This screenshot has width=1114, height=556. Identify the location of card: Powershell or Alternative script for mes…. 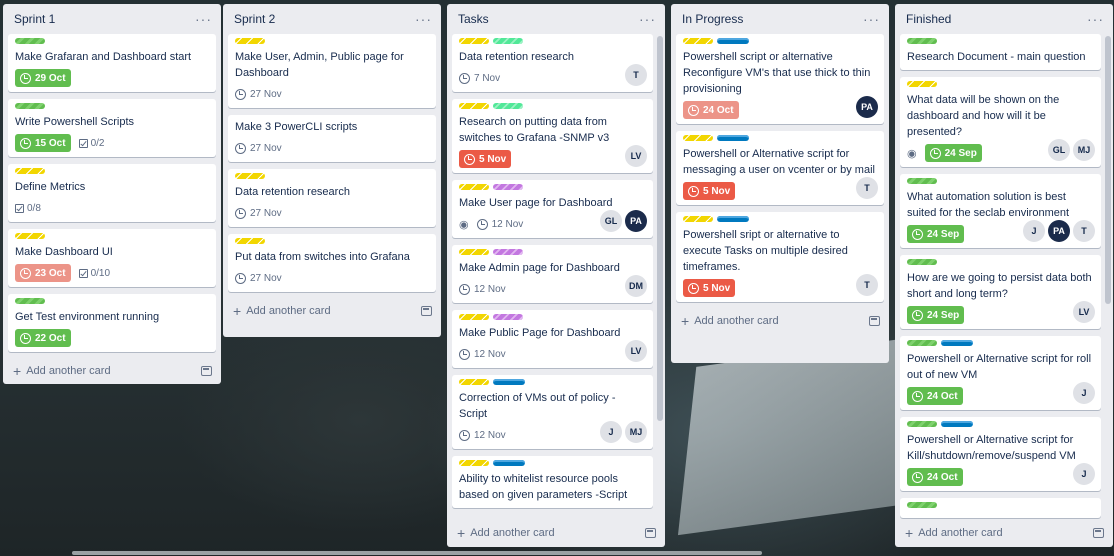
(780, 168).